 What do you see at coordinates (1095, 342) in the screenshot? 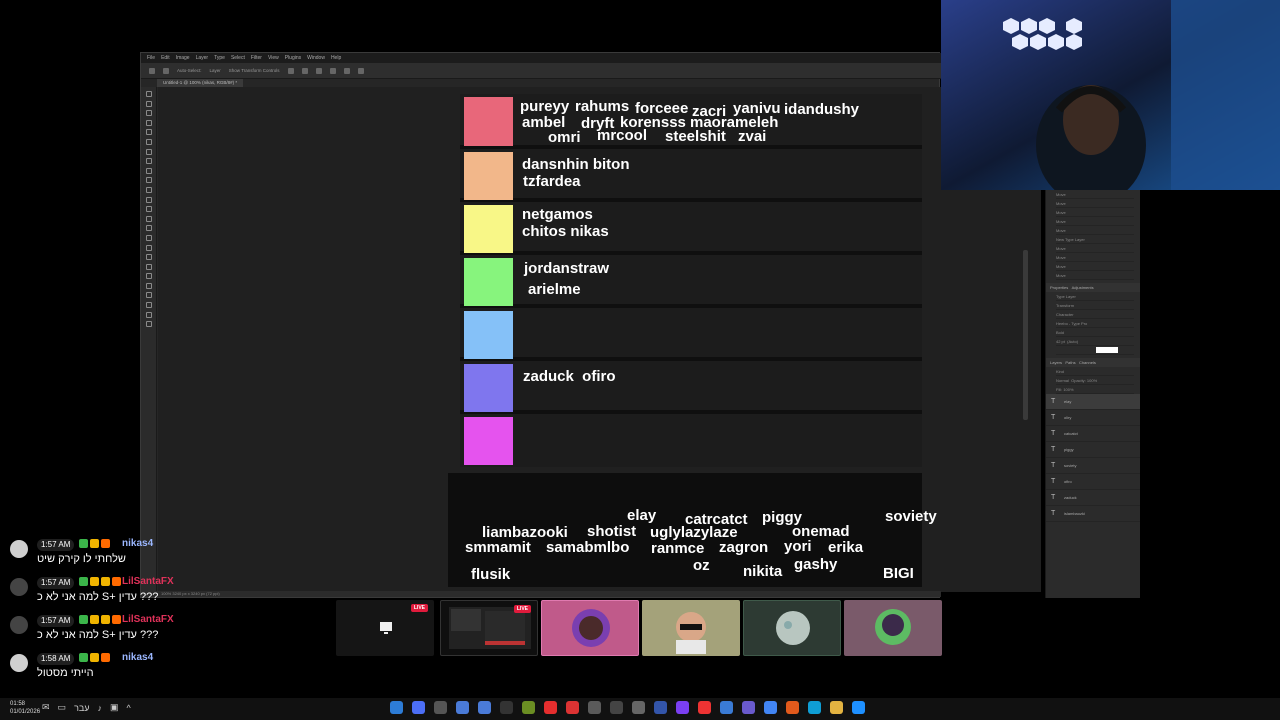
I see `font-size-field: 42 pt (Auto)` at bounding box center [1095, 342].